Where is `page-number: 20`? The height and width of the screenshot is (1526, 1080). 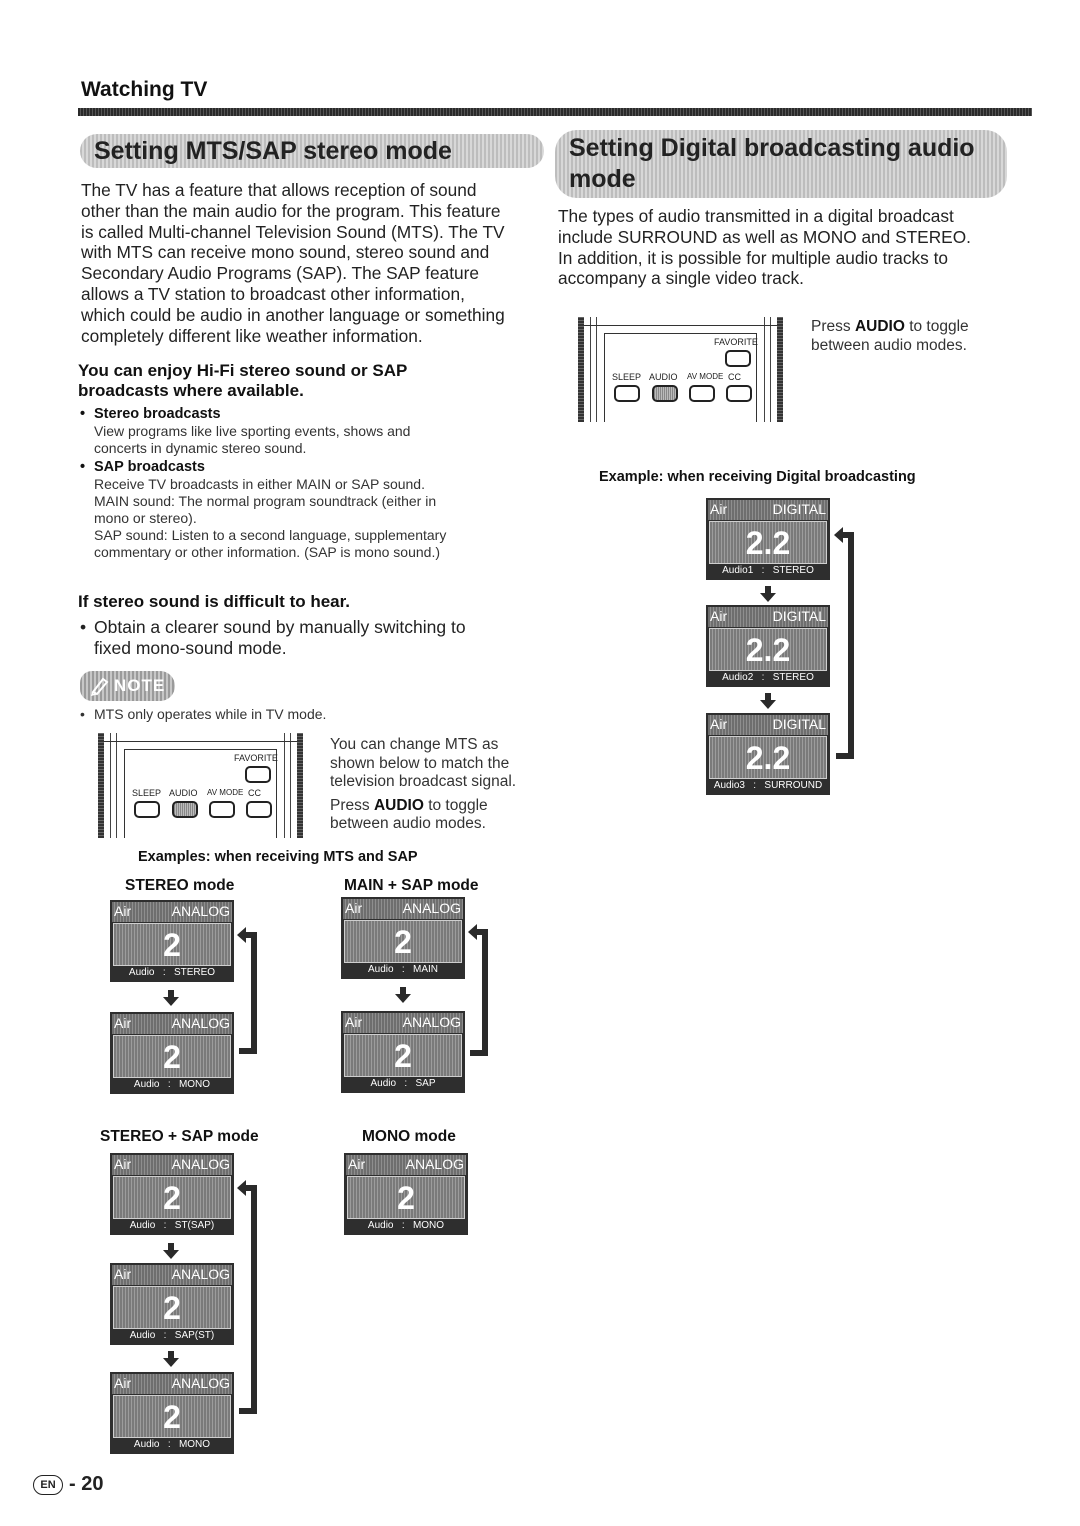
page-number: 20 is located at coordinates (92, 1484).